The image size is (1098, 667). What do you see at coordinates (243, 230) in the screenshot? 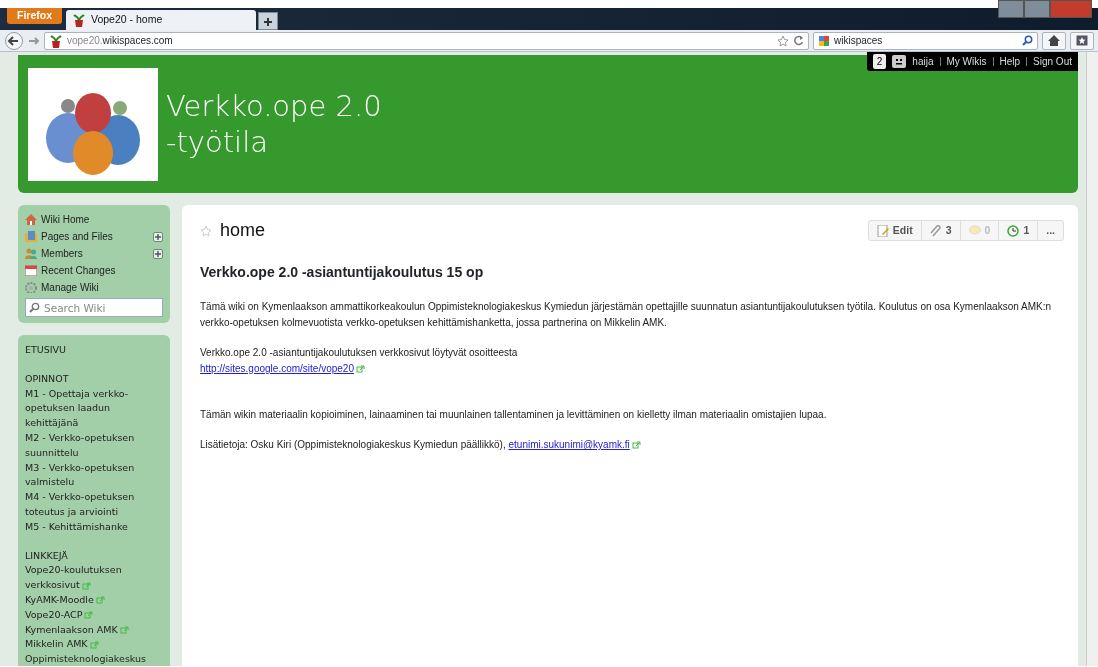
I see `page-title: home` at bounding box center [243, 230].